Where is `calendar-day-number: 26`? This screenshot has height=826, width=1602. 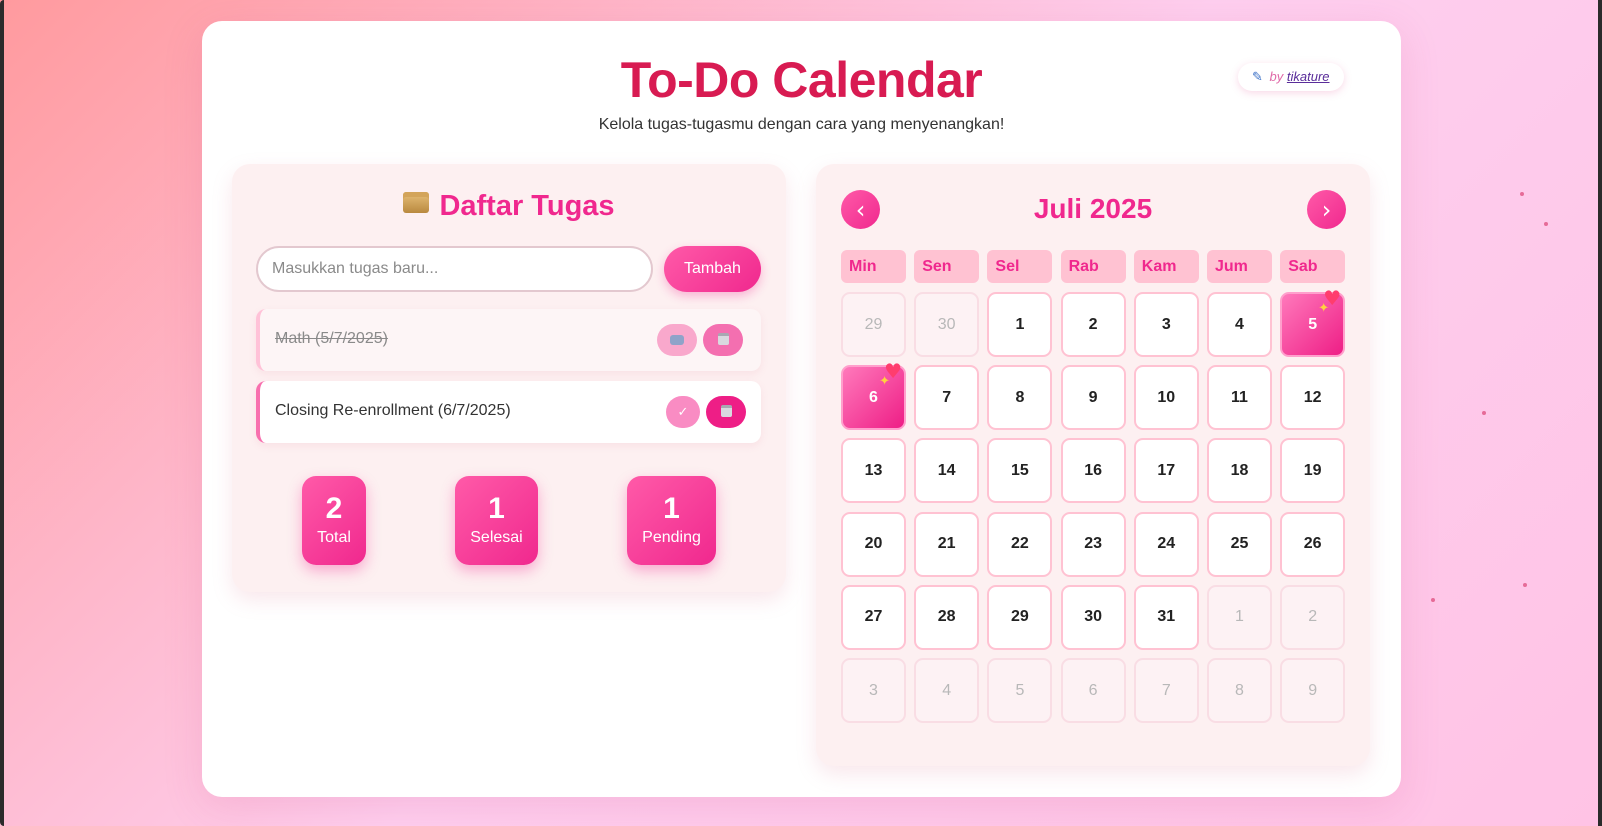 calendar-day-number: 26 is located at coordinates (1312, 544).